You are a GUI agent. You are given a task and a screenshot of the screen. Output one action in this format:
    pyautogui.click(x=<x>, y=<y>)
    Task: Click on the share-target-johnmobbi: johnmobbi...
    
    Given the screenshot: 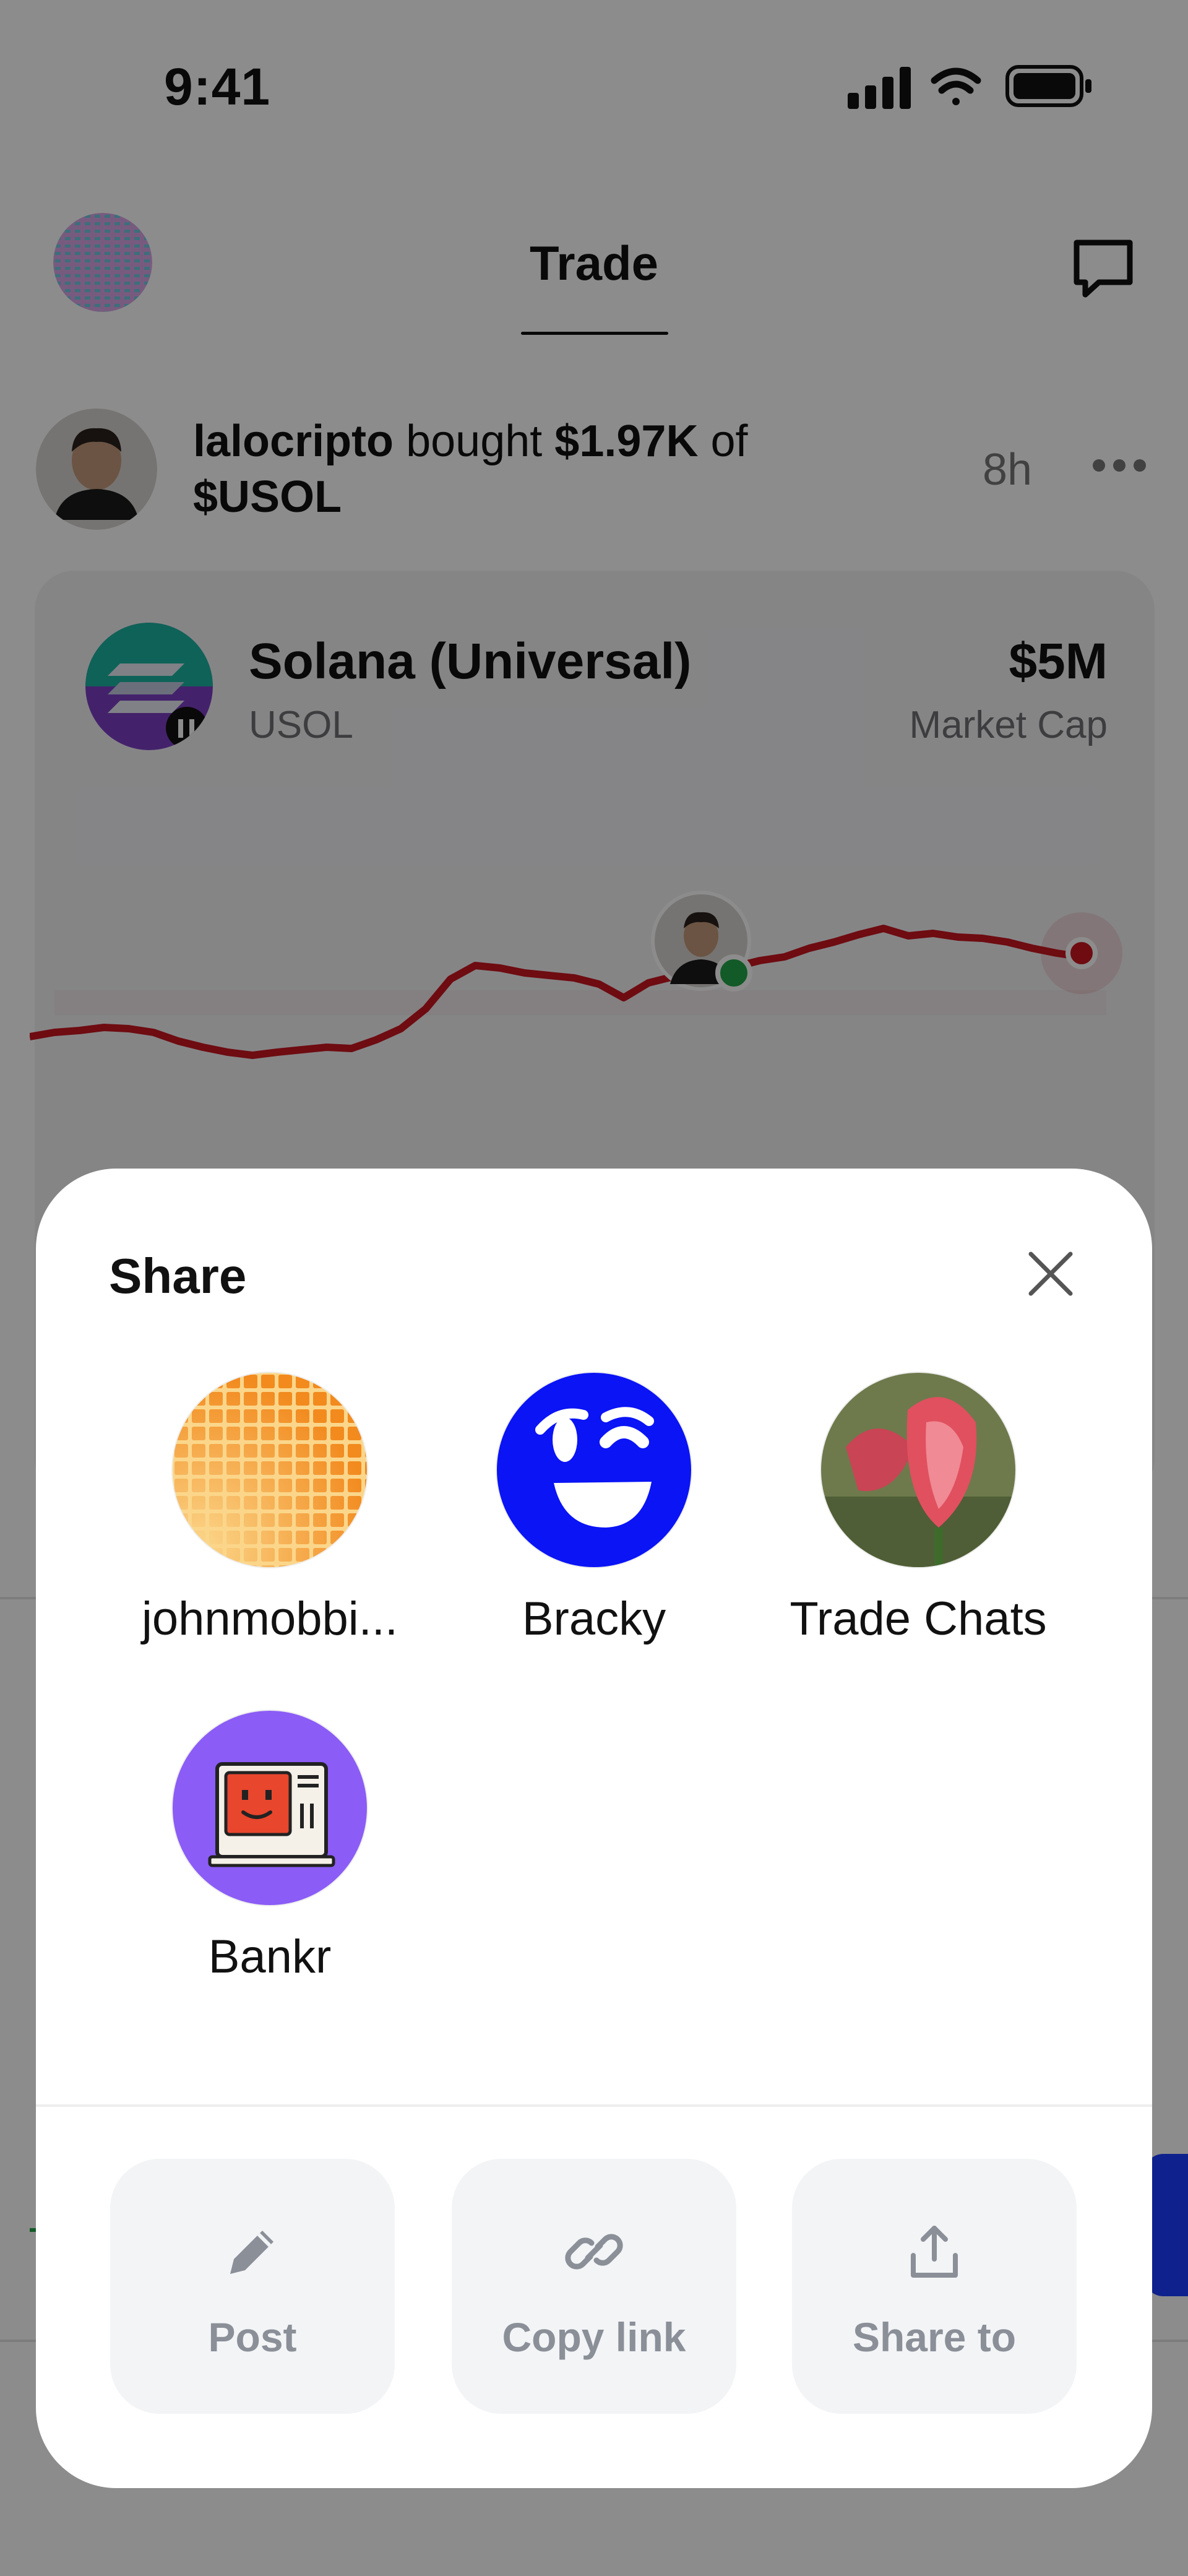 What is the action you would take?
    pyautogui.click(x=270, y=1509)
    